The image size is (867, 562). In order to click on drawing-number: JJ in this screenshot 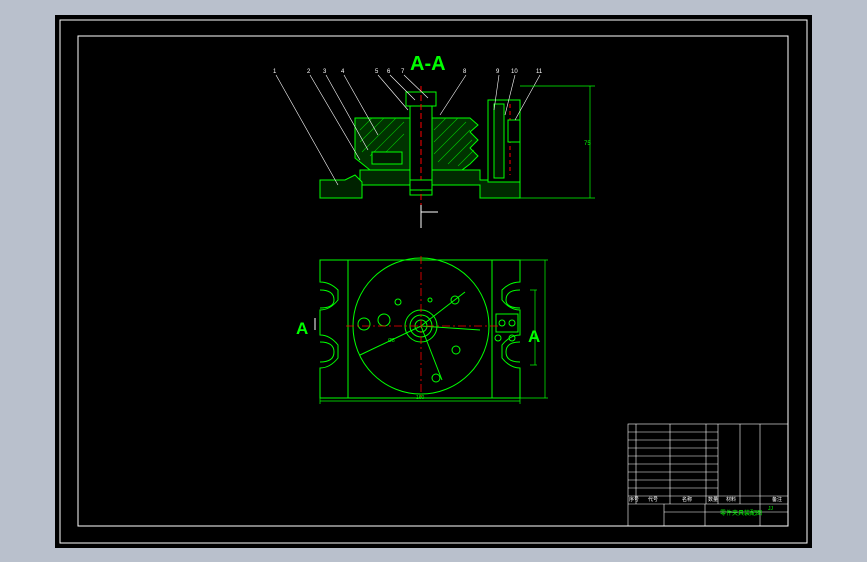, I will do `click(771, 509)`.